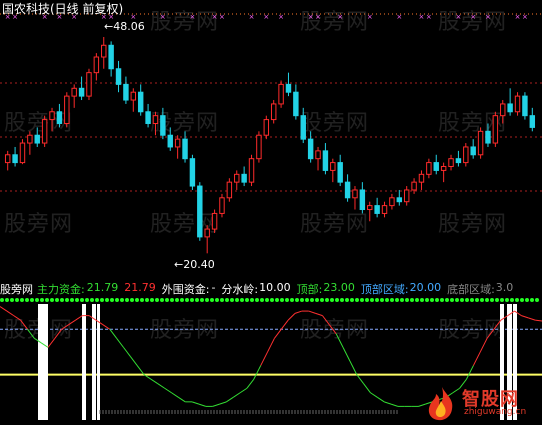 The width and height of the screenshot is (542, 425). What do you see at coordinates (16, 289) in the screenshot?
I see `indicator-name: 股旁网` at bounding box center [16, 289].